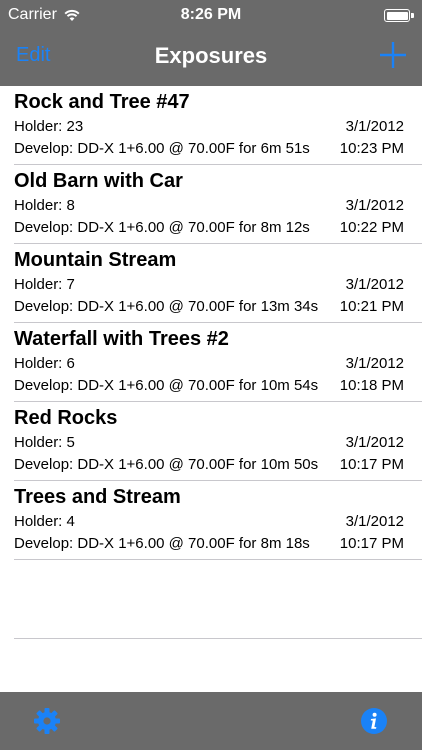 This screenshot has height=750, width=422. What do you see at coordinates (66, 418) in the screenshot?
I see `exposure-title: Red Rocks` at bounding box center [66, 418].